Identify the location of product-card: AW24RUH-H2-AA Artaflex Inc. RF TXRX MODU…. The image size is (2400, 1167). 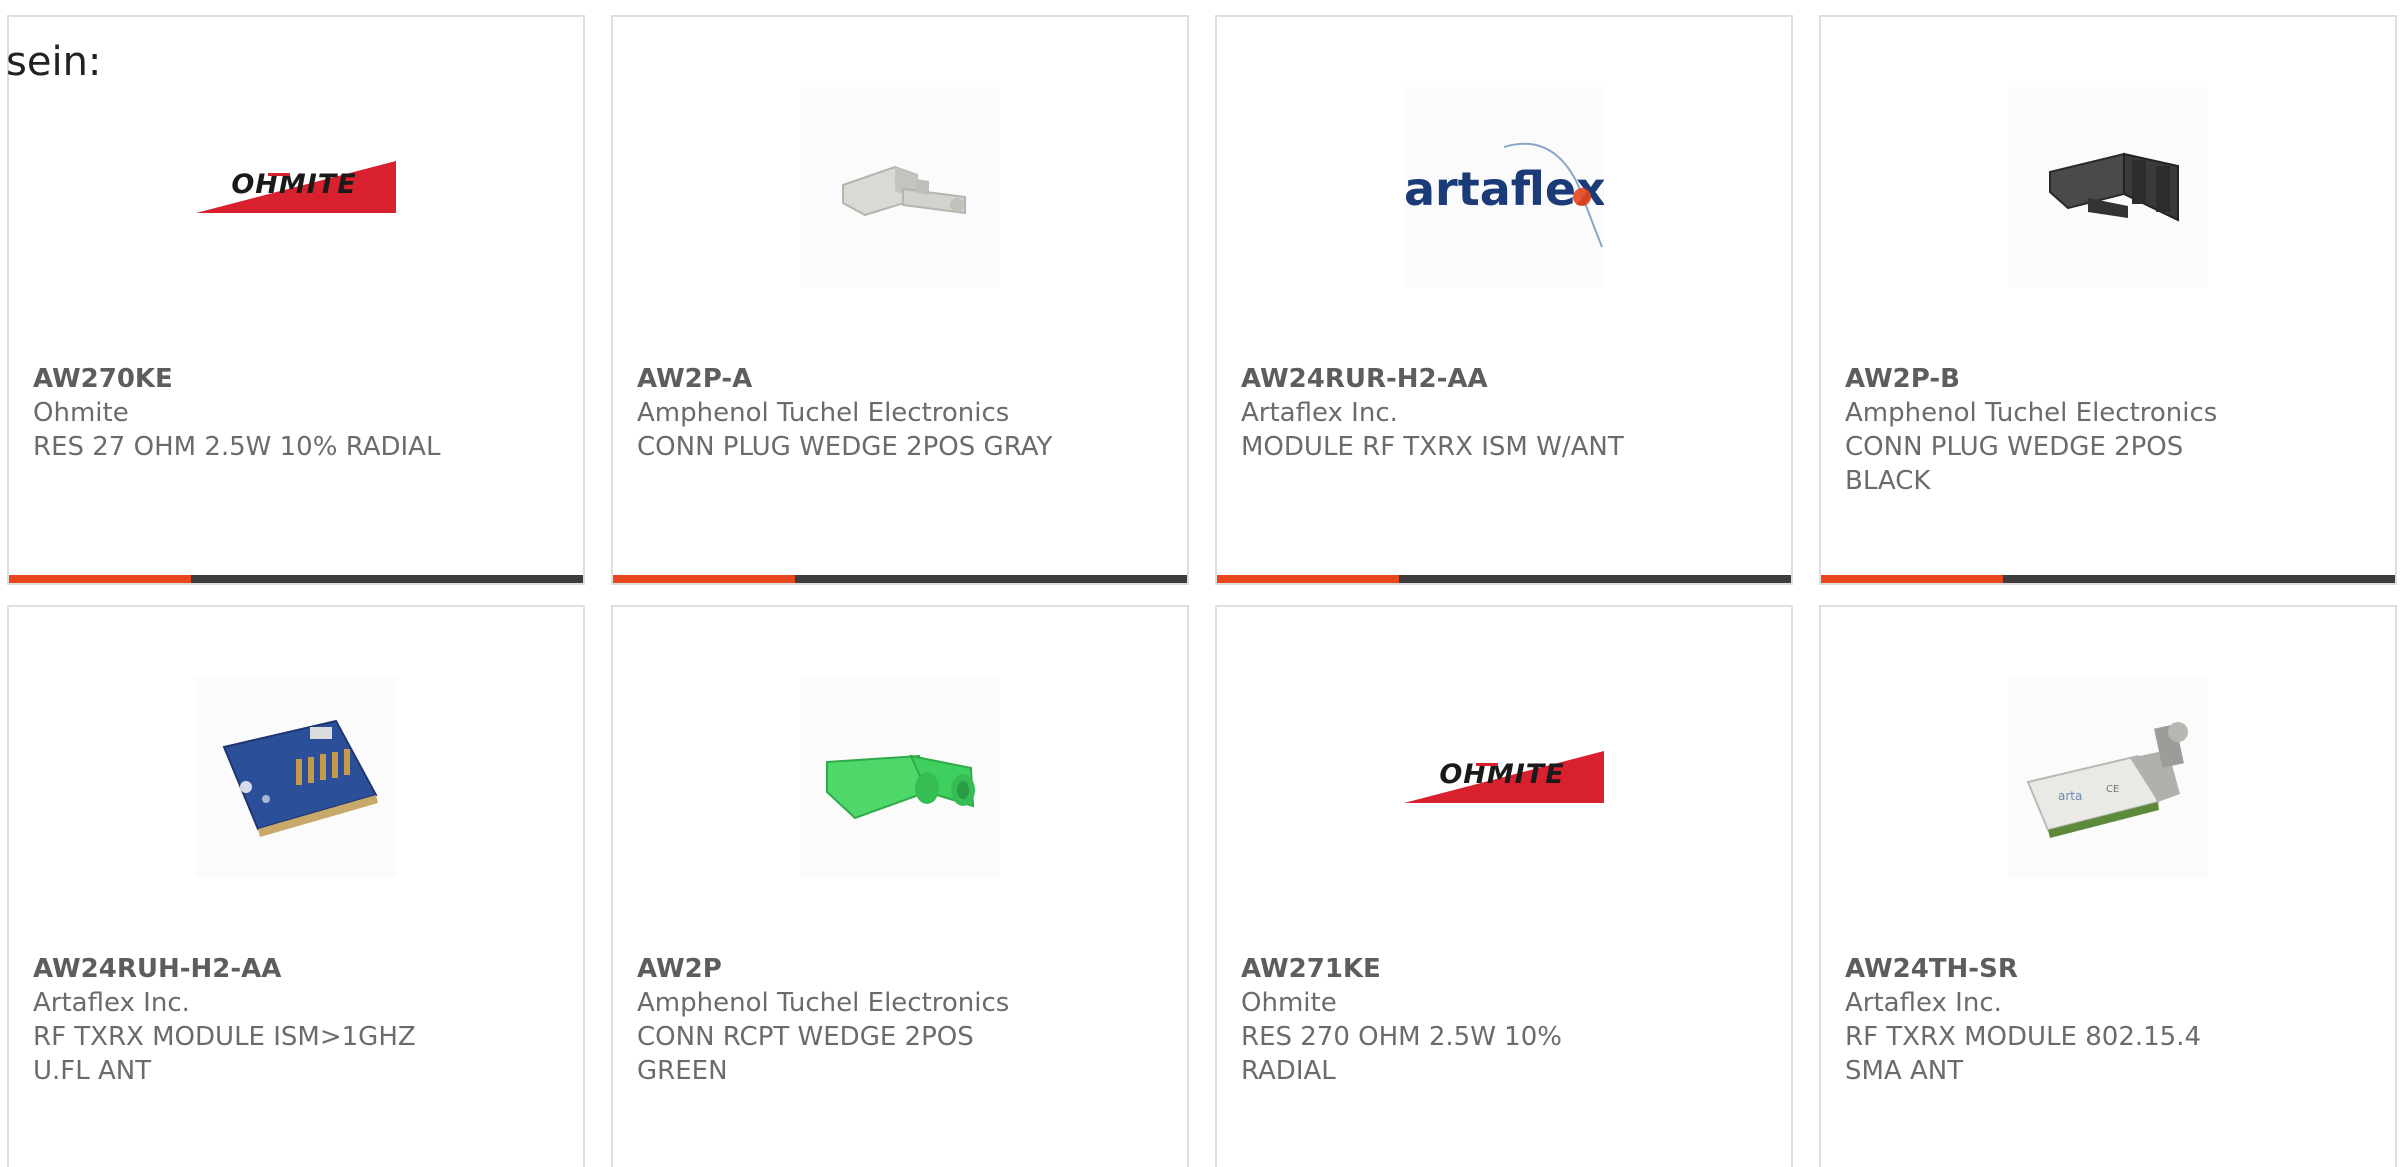
(296, 886).